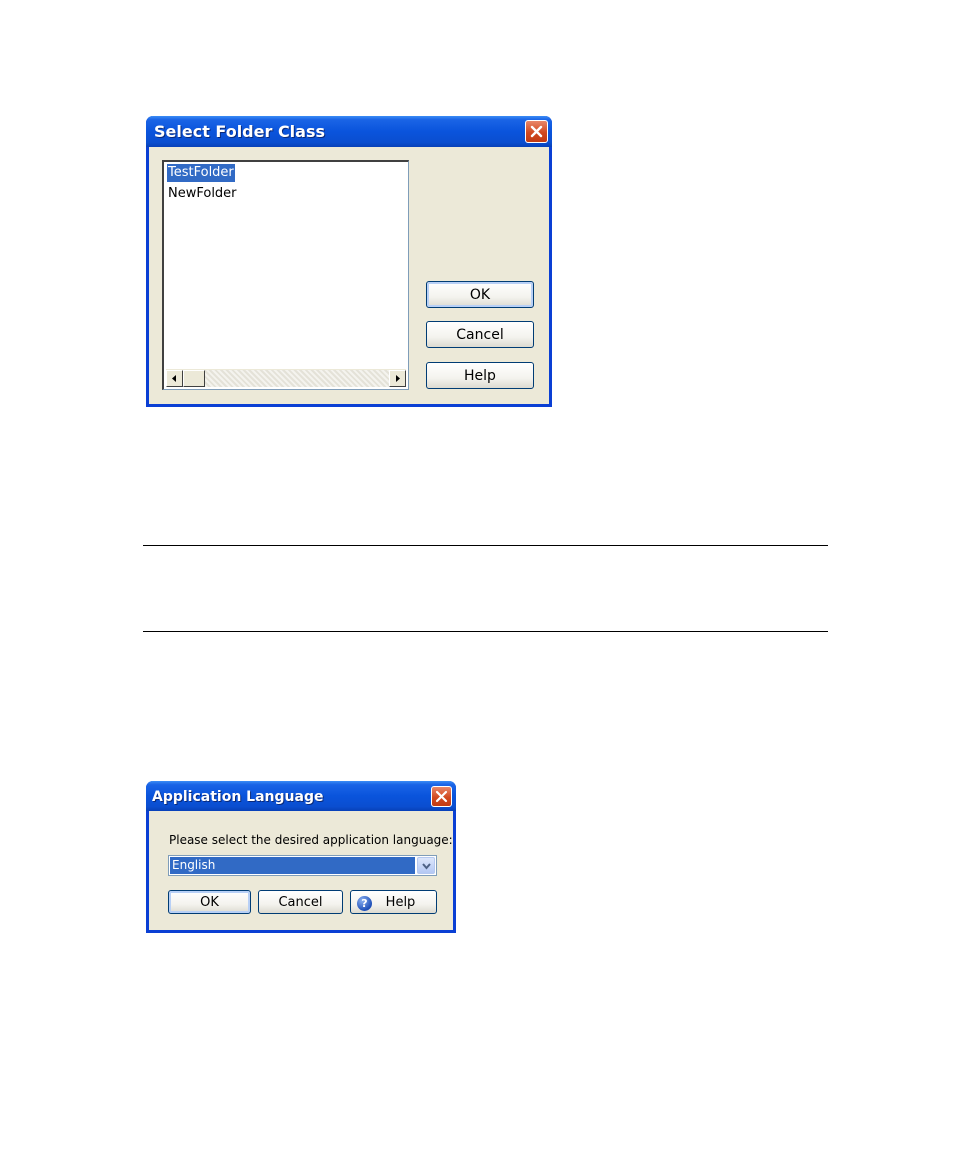  Describe the element at coordinates (286, 378) in the screenshot. I see `horizontal-scrollbar` at that location.